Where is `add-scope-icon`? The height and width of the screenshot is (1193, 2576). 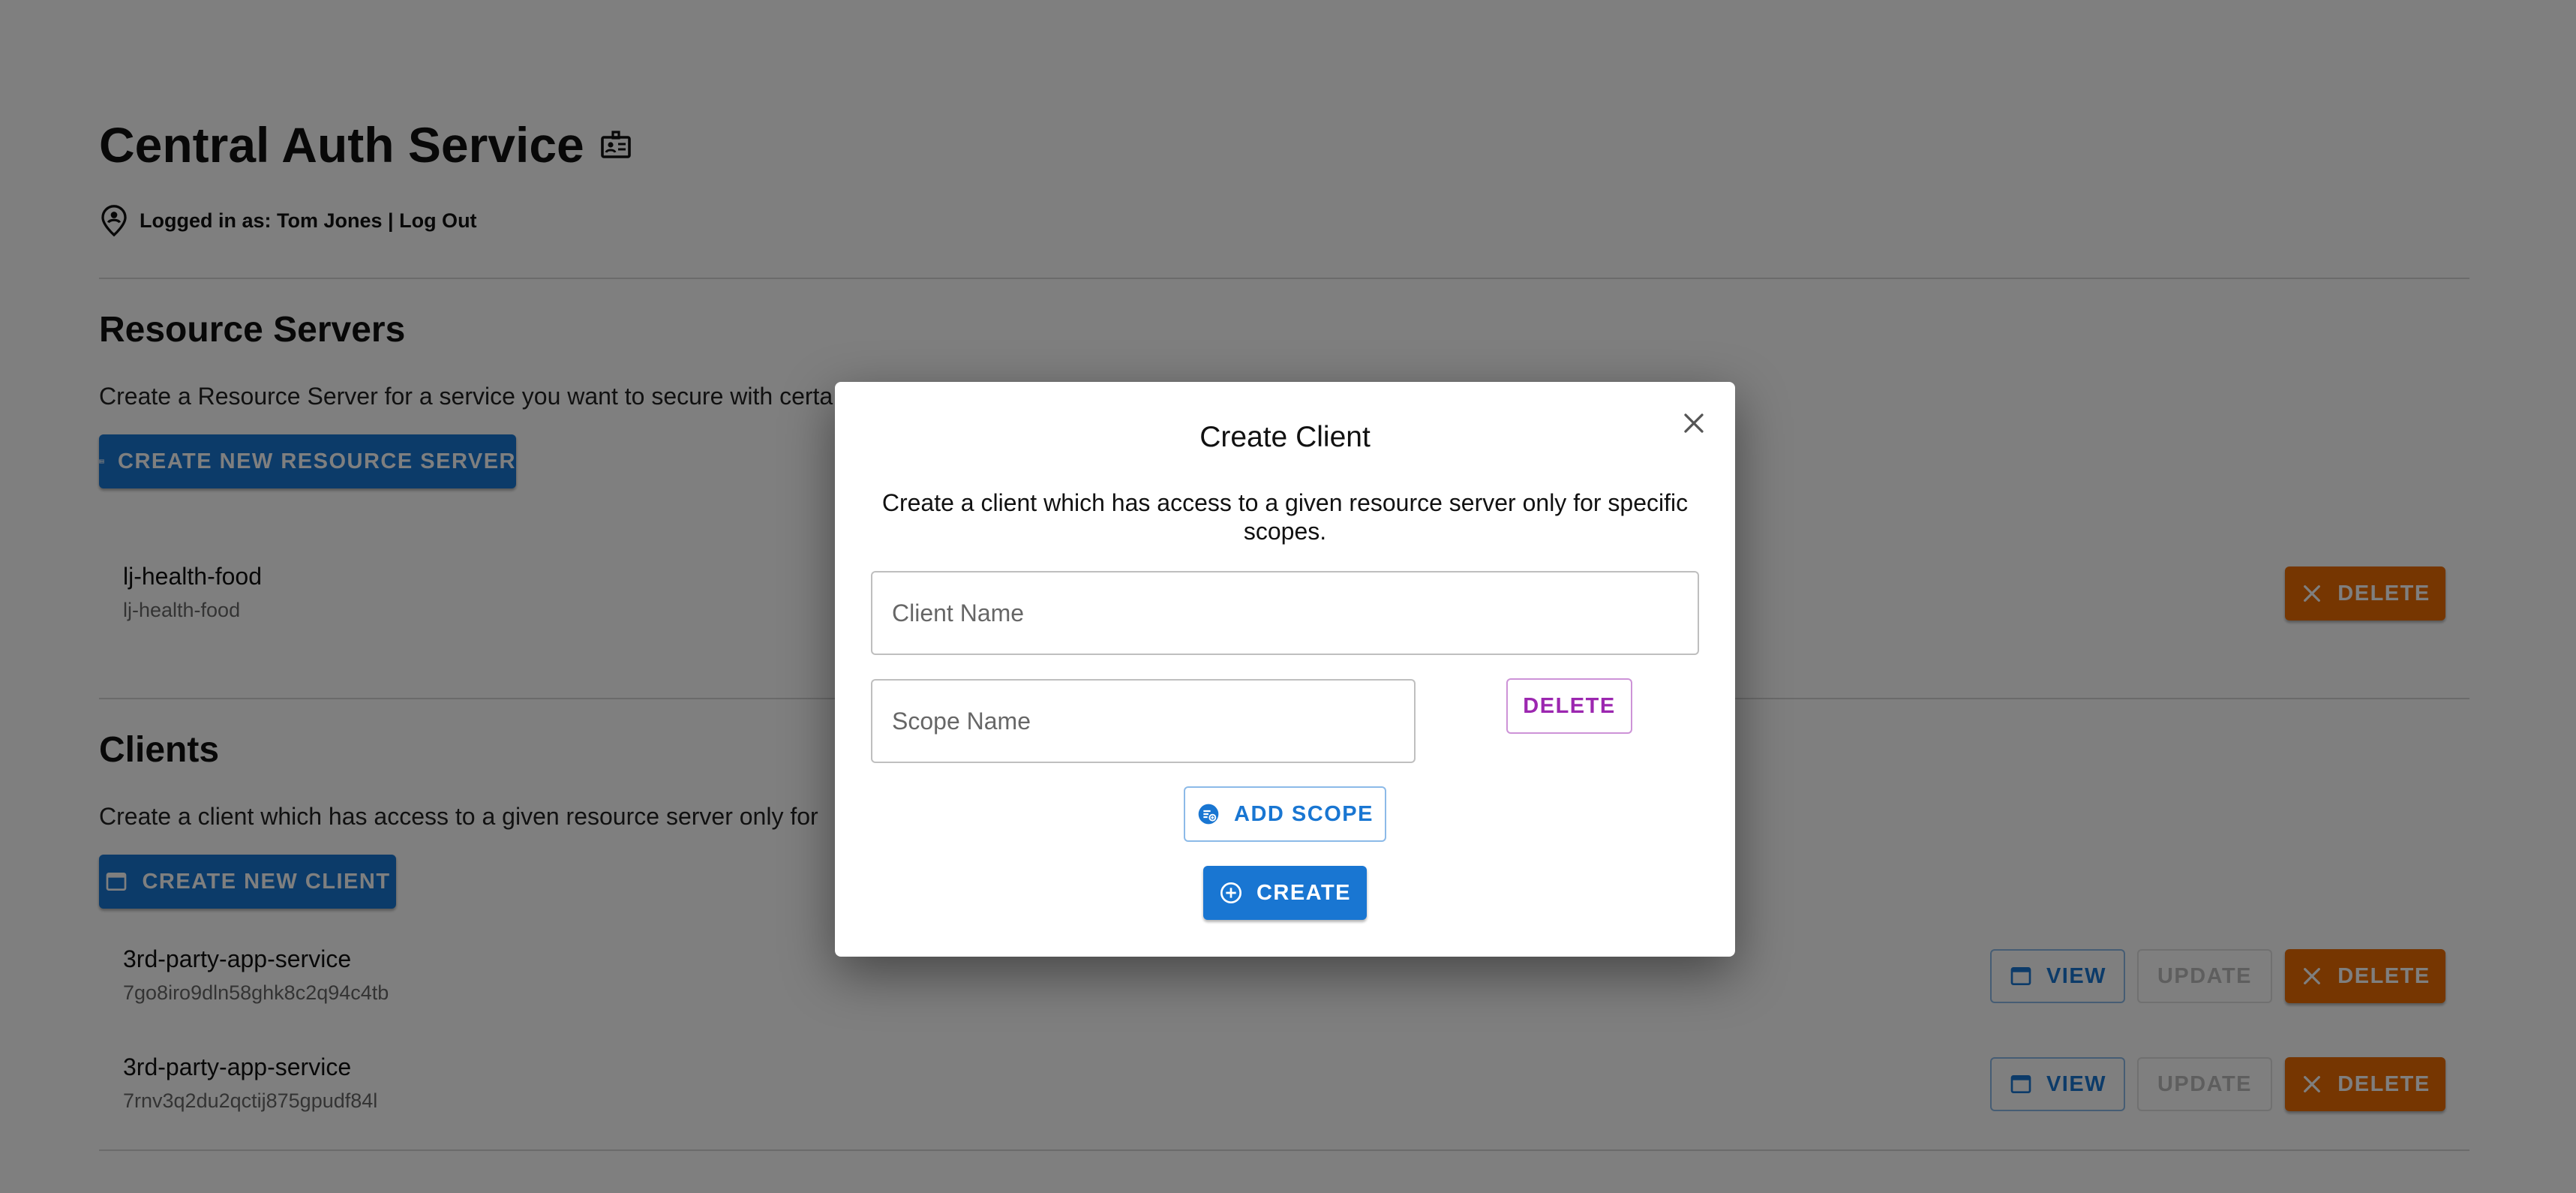
add-scope-icon is located at coordinates (1208, 814).